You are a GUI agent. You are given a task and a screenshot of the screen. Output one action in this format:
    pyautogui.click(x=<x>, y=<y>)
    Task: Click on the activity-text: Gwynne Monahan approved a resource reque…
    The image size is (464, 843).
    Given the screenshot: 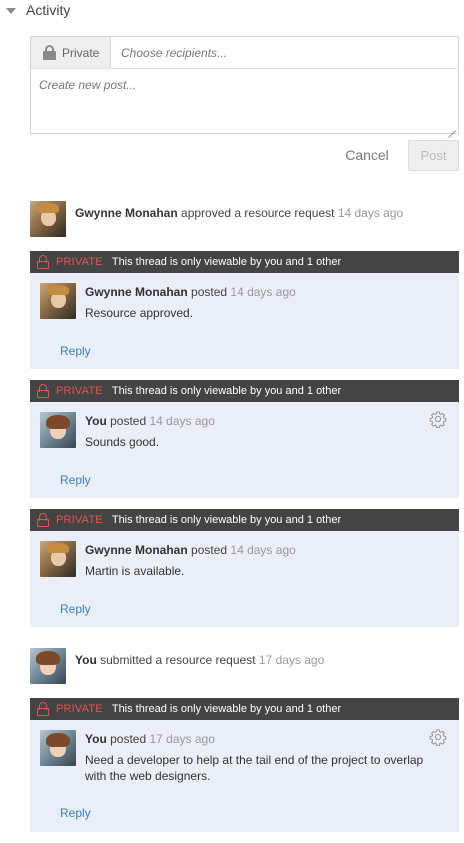 What is the action you would take?
    pyautogui.click(x=239, y=210)
    